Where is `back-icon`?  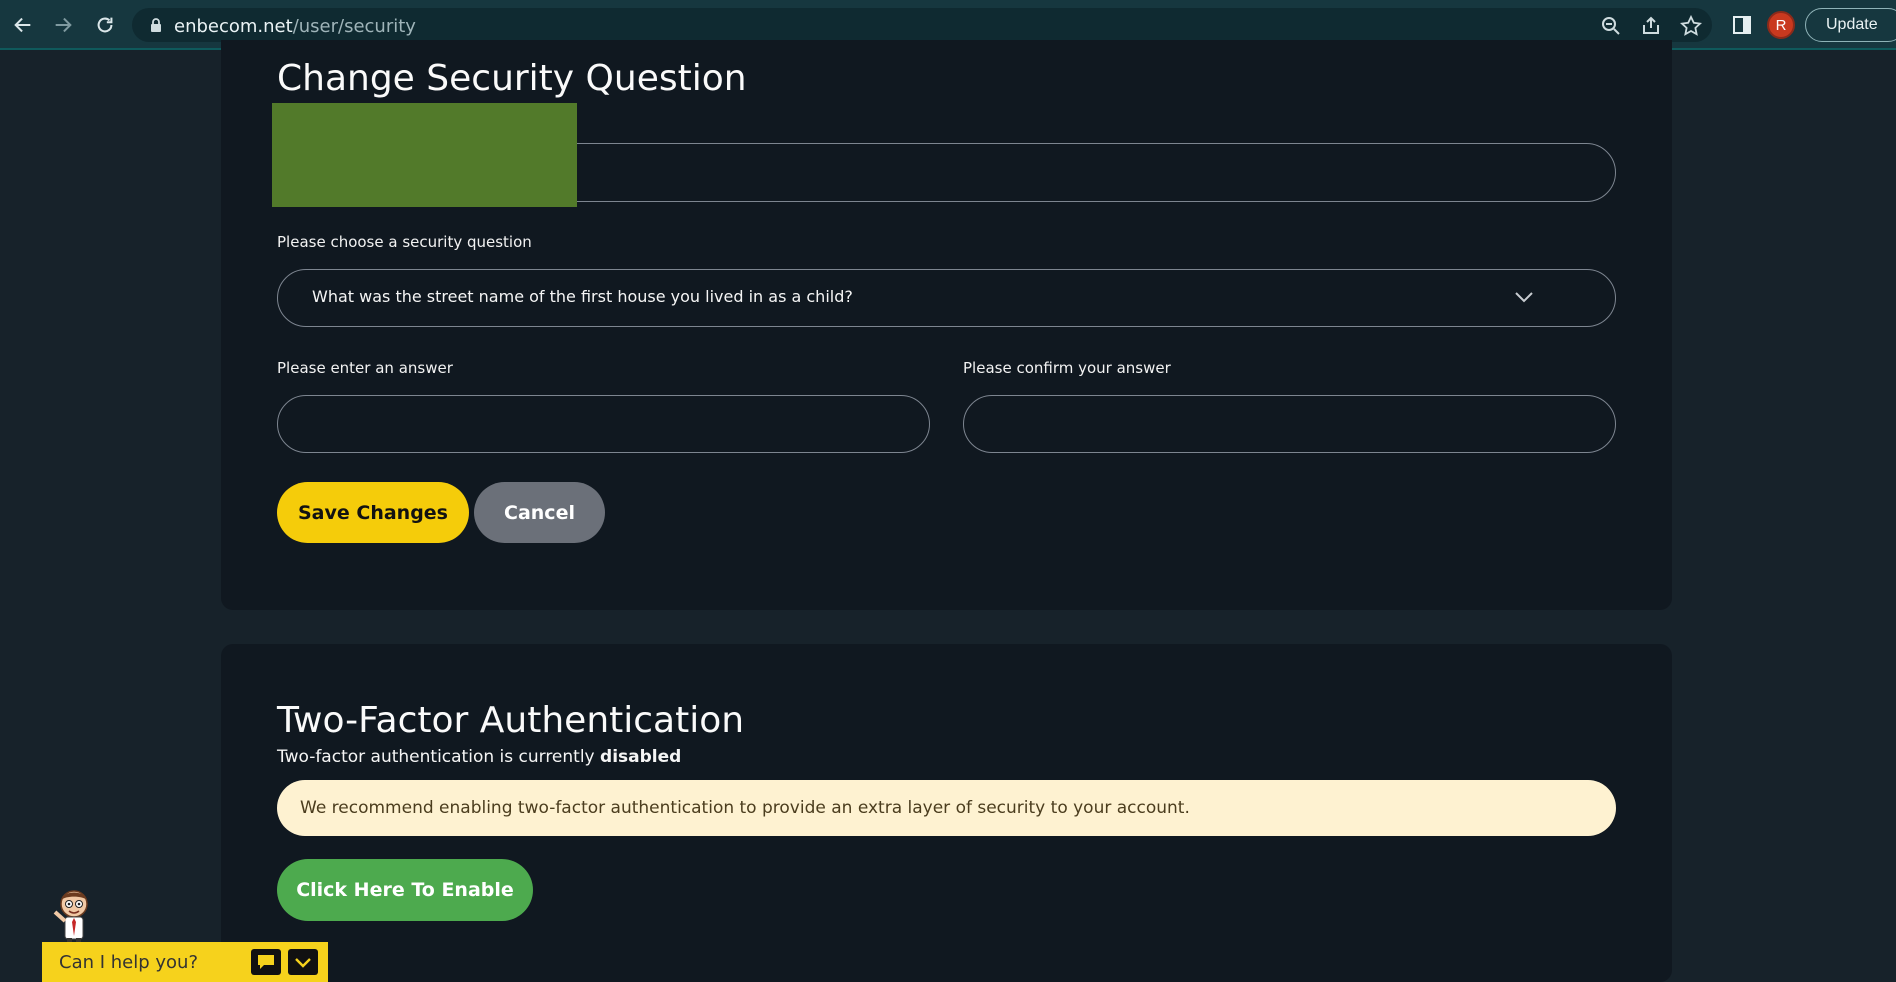 back-icon is located at coordinates (23, 25).